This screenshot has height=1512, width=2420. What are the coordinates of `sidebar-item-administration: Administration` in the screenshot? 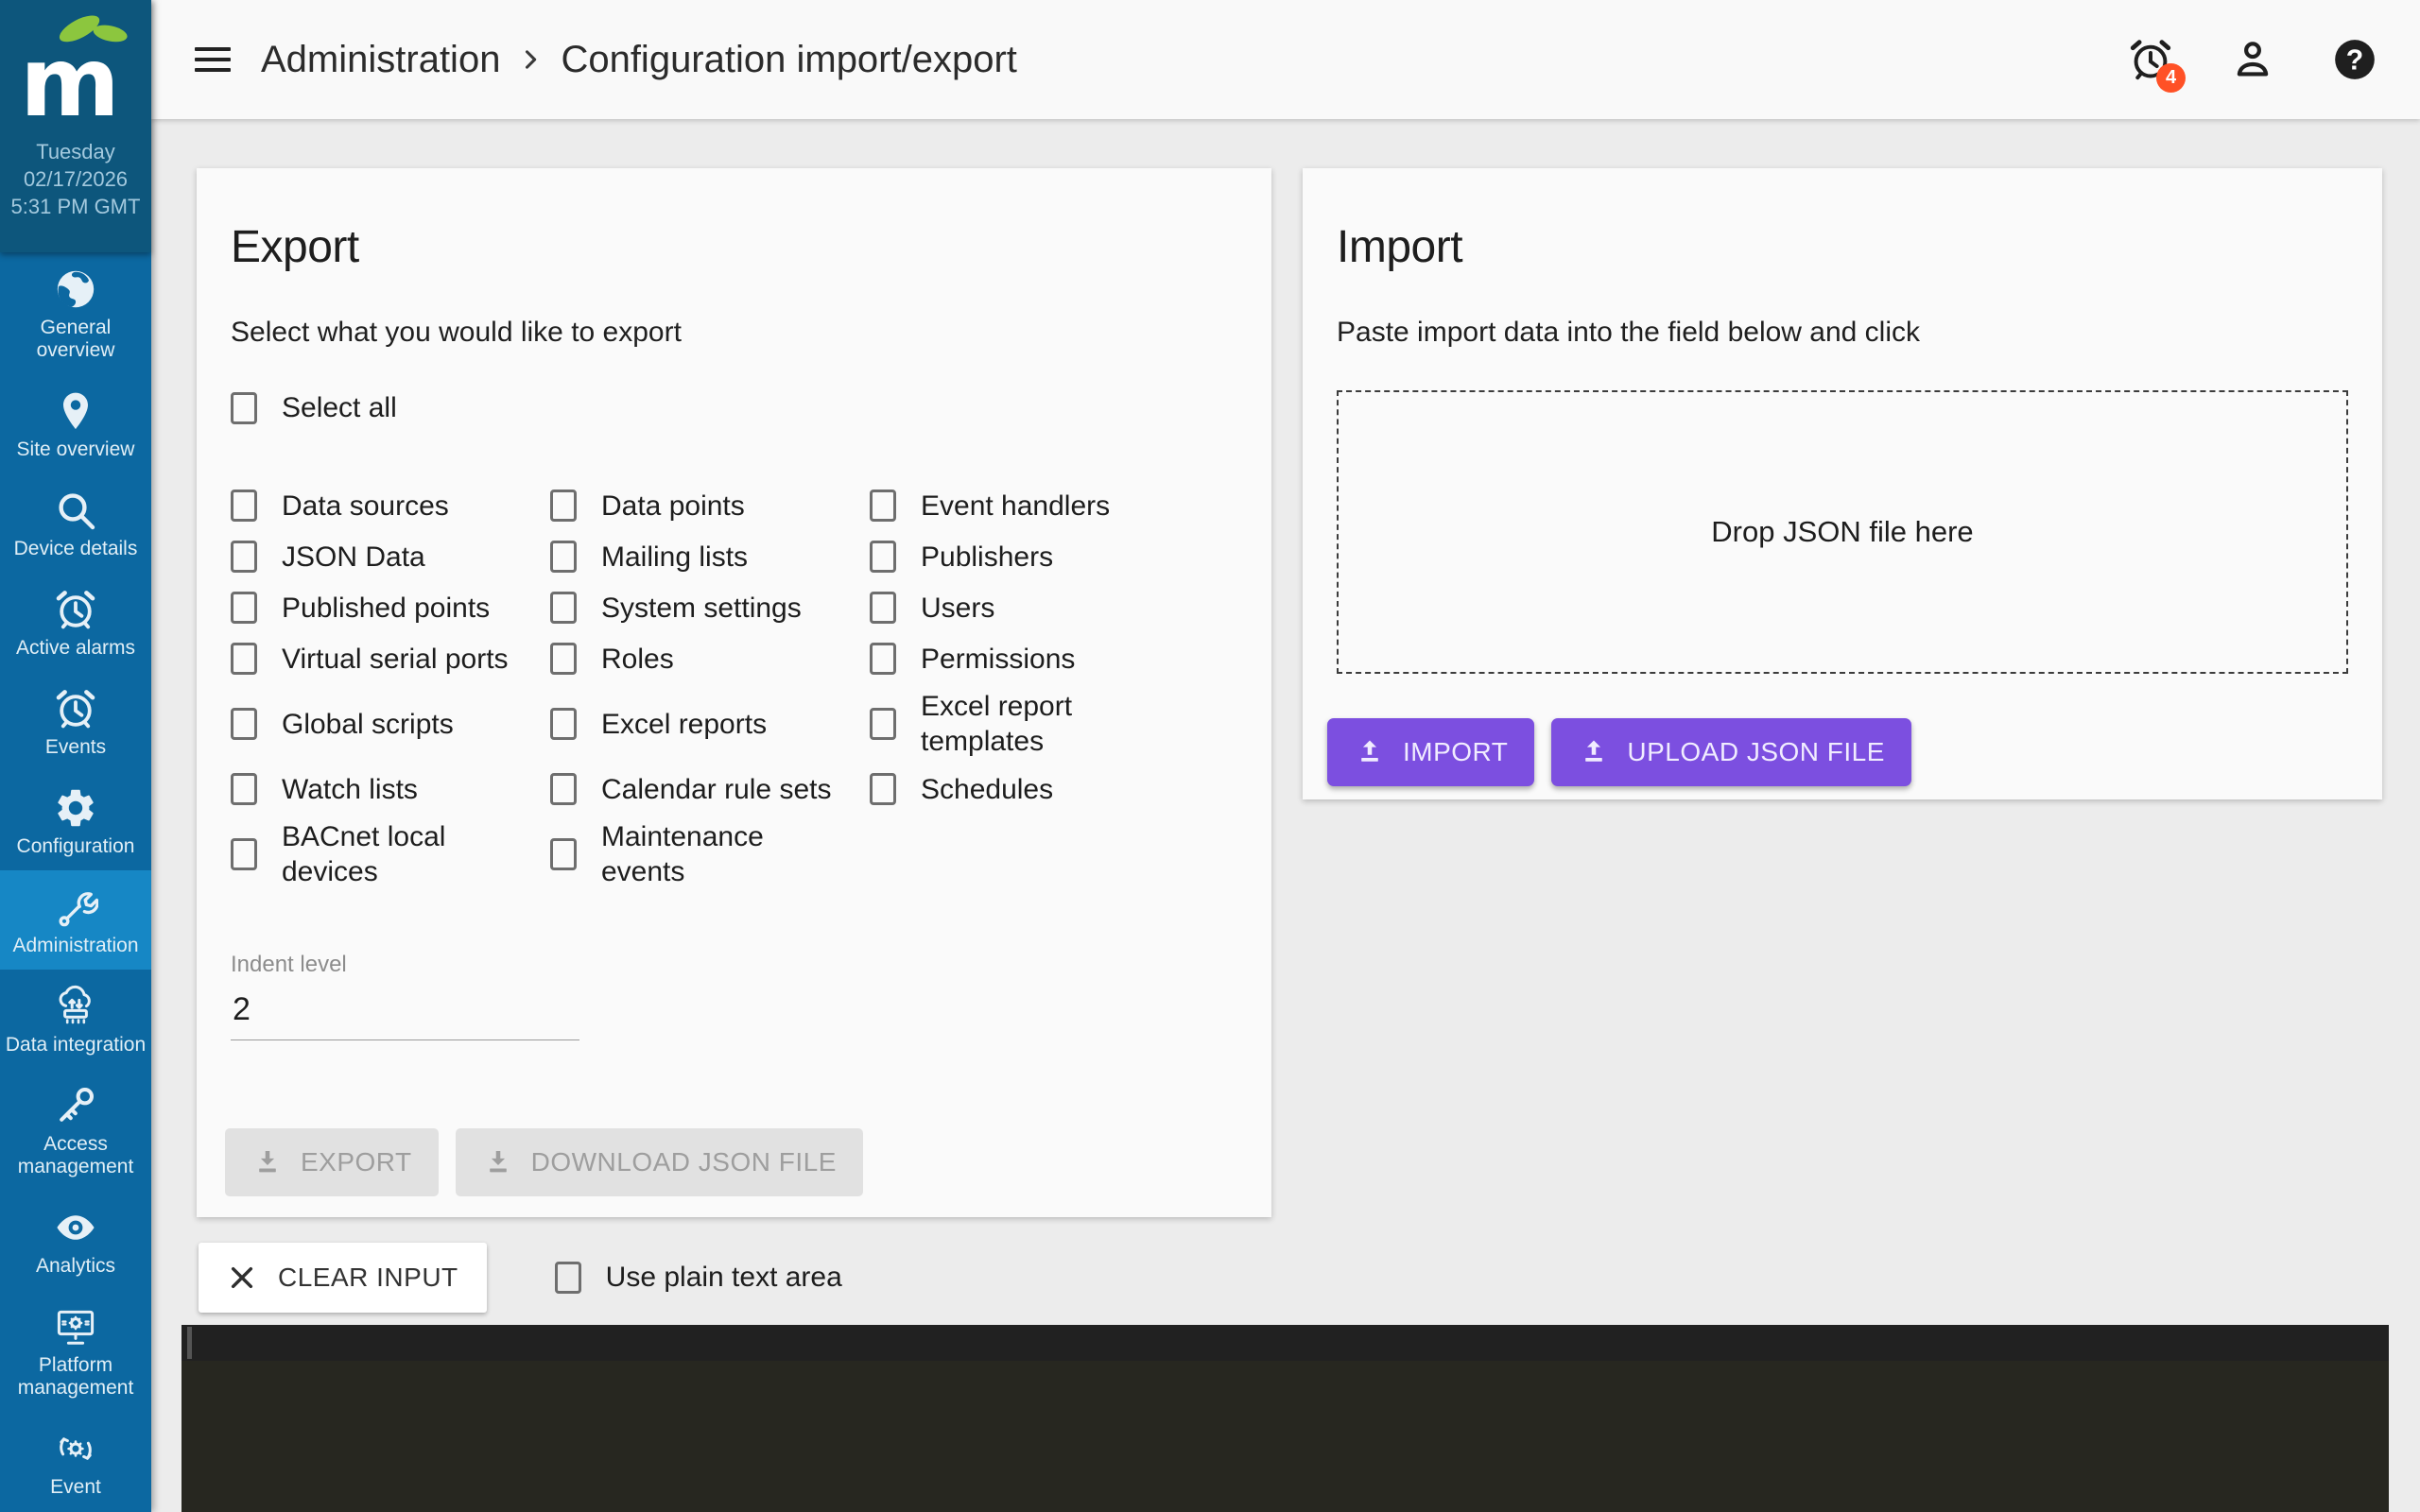 It's located at (75, 920).